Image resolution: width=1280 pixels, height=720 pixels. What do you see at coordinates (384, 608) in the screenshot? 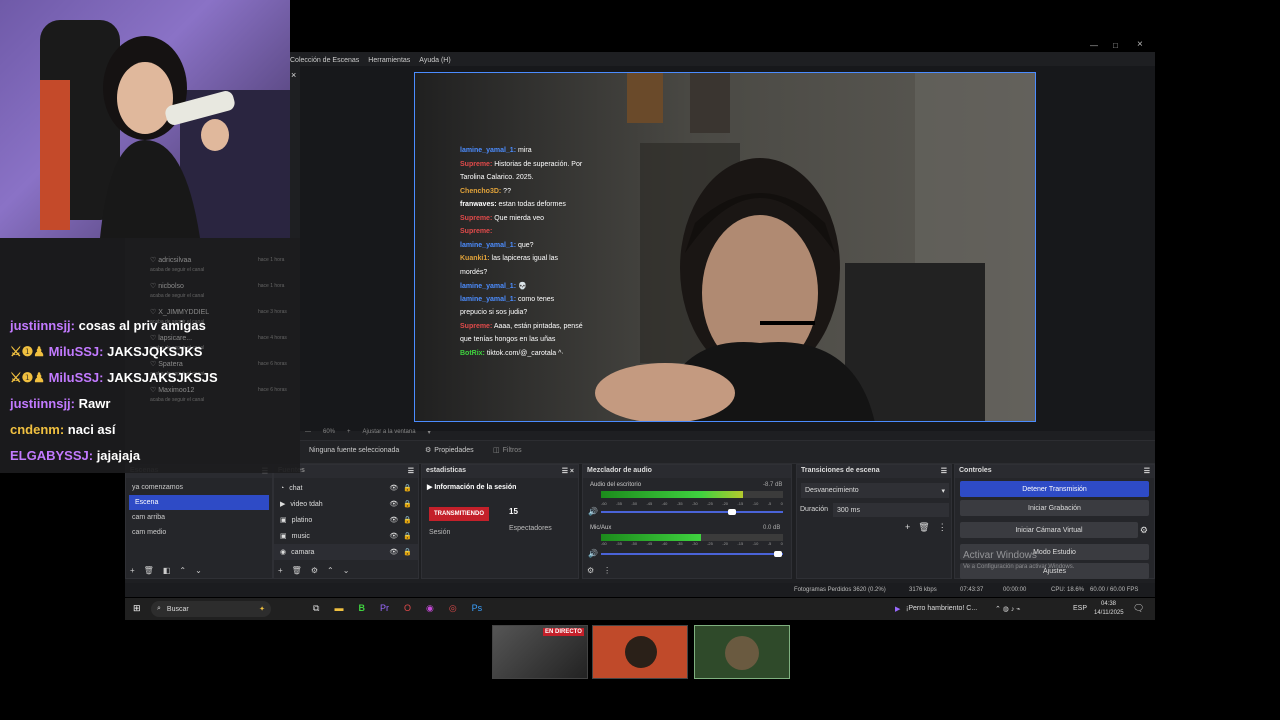
I see `premiere-icon: Pr` at bounding box center [384, 608].